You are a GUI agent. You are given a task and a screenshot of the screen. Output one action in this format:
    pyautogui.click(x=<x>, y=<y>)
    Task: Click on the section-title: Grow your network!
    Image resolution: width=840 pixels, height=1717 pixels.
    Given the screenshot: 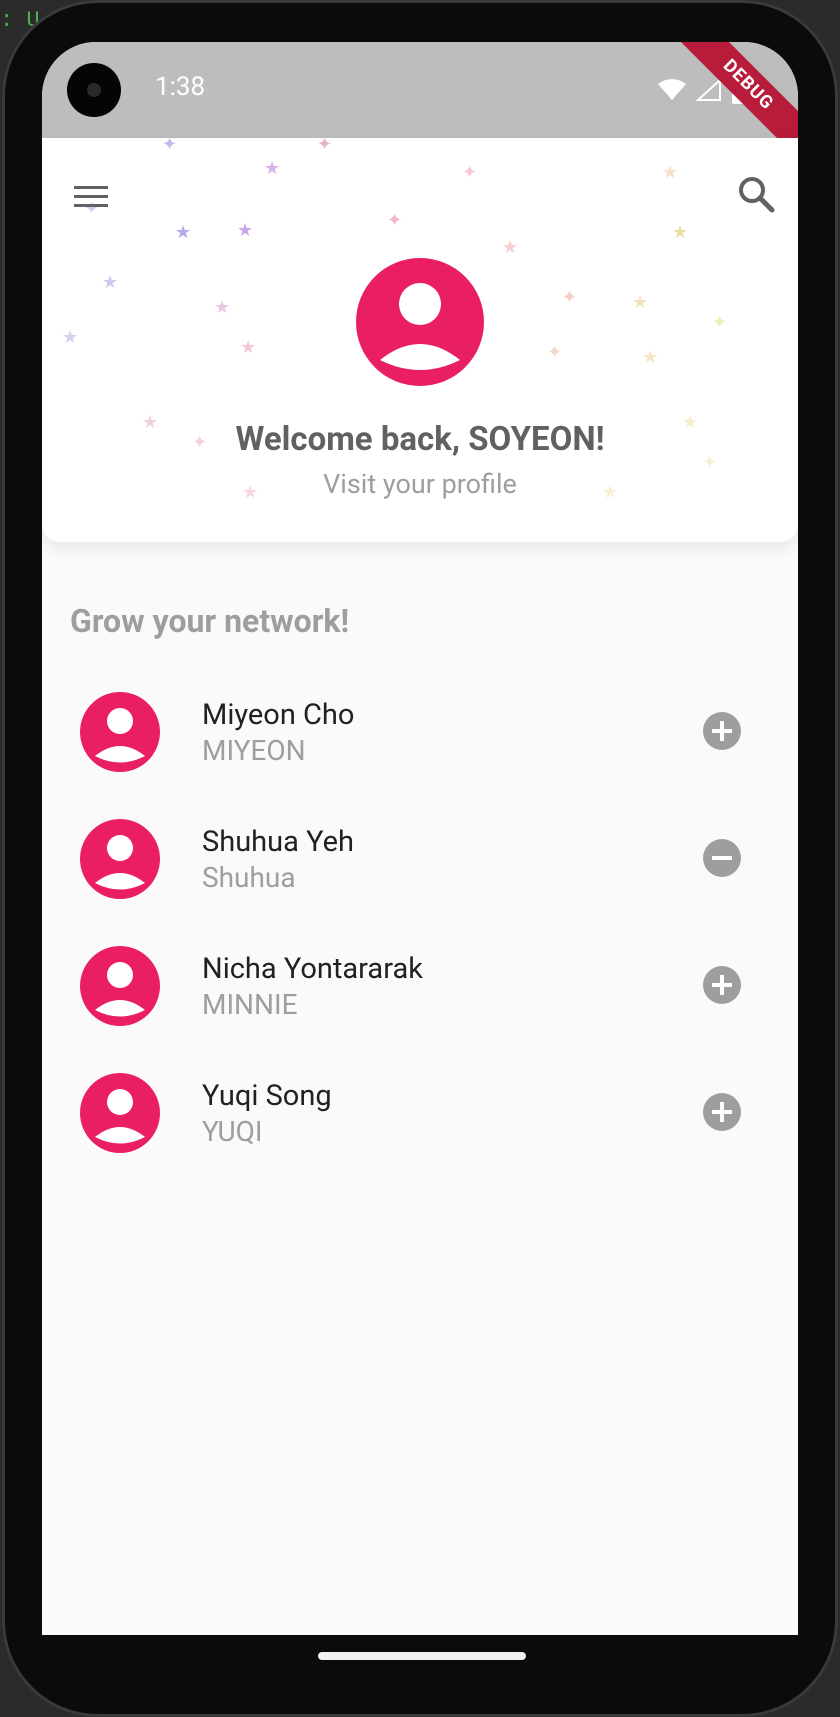 What is the action you would take?
    pyautogui.click(x=210, y=621)
    